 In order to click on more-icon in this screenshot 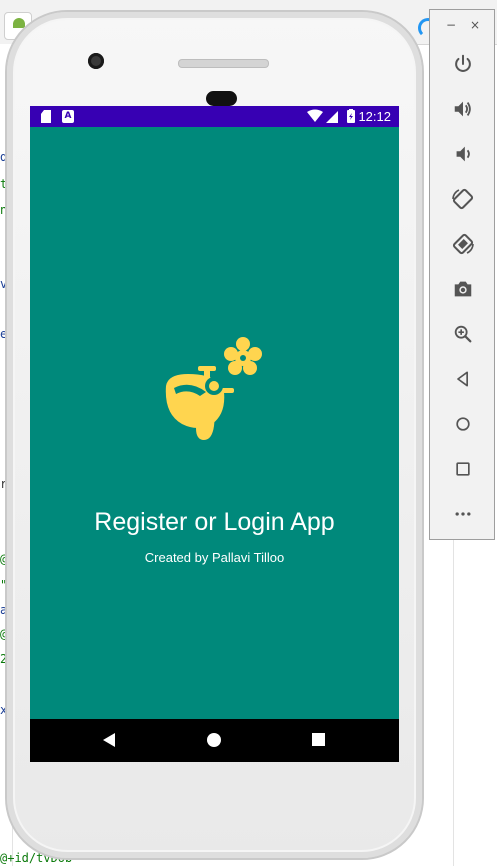, I will do `click(463, 514)`.